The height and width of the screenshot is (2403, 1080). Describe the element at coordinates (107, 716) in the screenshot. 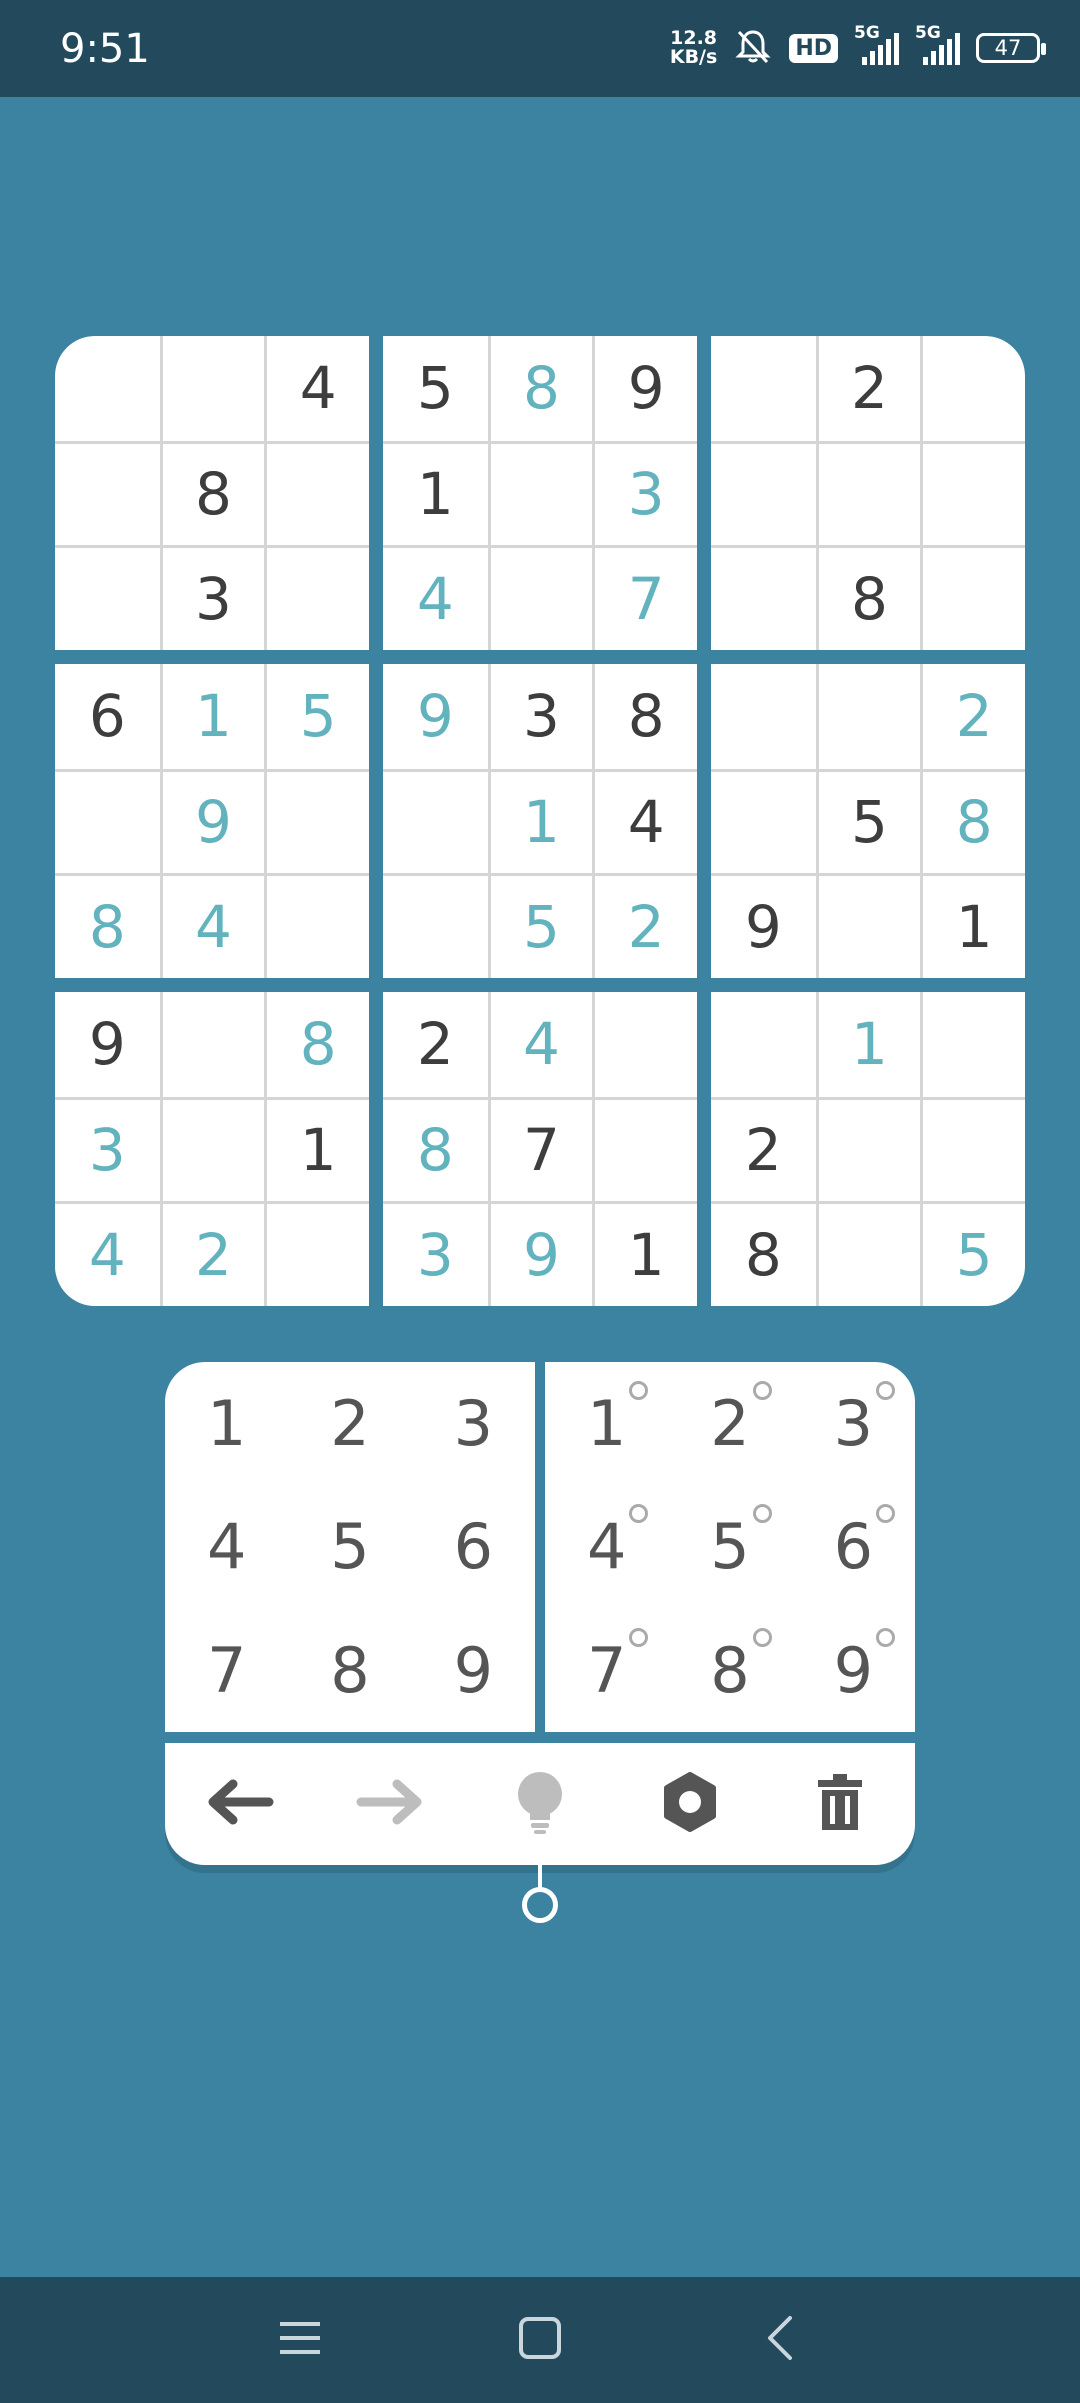

I see `sudoku-cell: 6` at that location.